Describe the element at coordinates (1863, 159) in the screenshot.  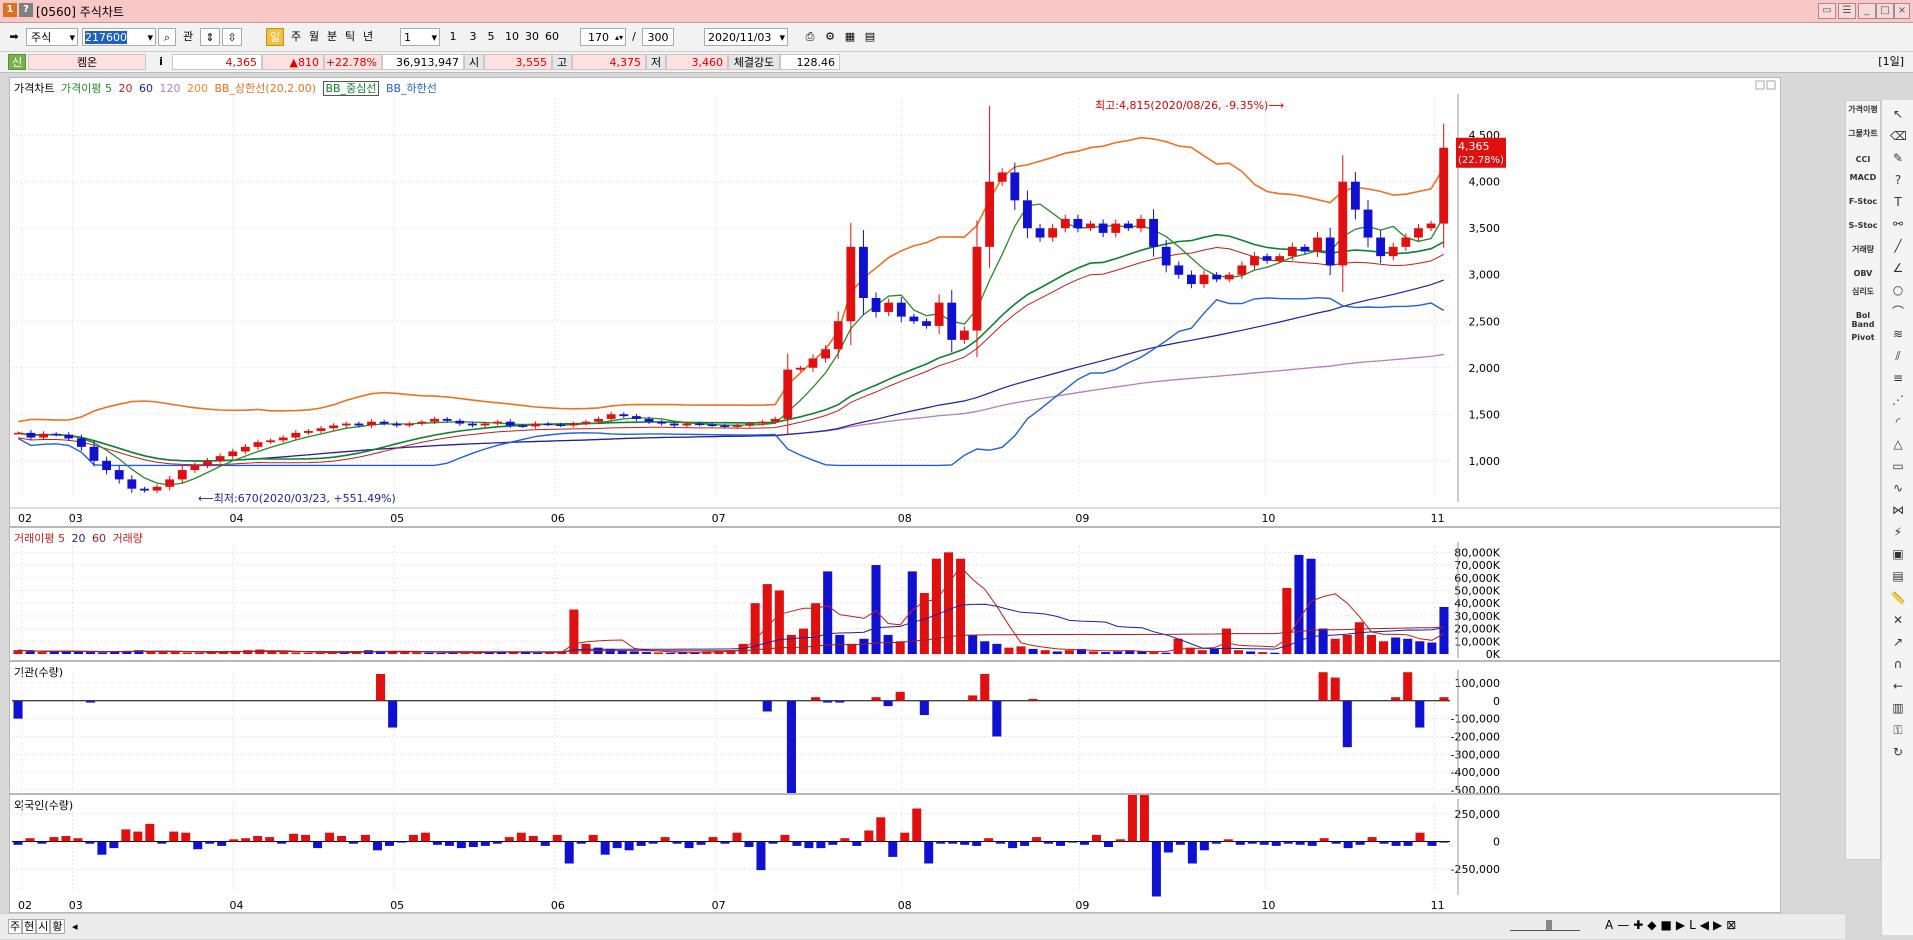
I see `indicator-cci: CCI` at that location.